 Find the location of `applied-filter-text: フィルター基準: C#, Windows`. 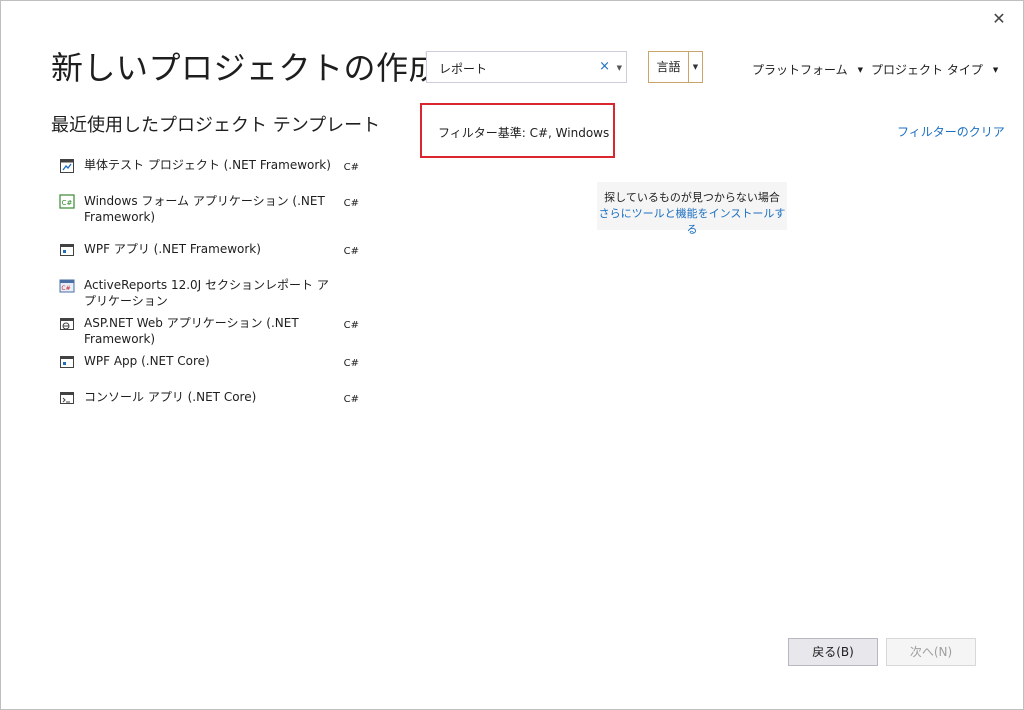

applied-filter-text: フィルター基準: C#, Windows is located at coordinates (524, 133).